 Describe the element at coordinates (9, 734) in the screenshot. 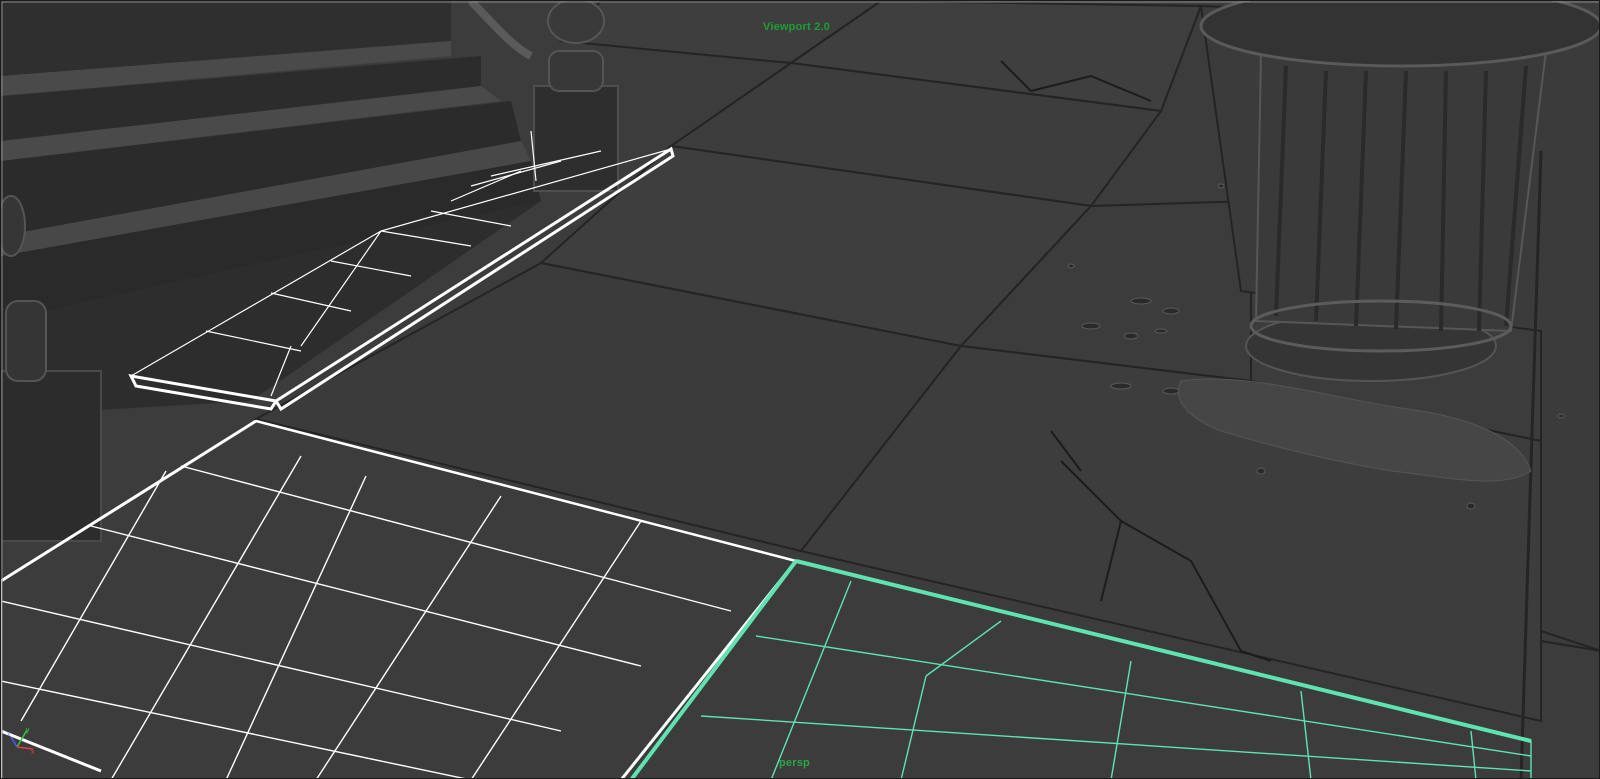

I see `z-axis-label: z` at that location.